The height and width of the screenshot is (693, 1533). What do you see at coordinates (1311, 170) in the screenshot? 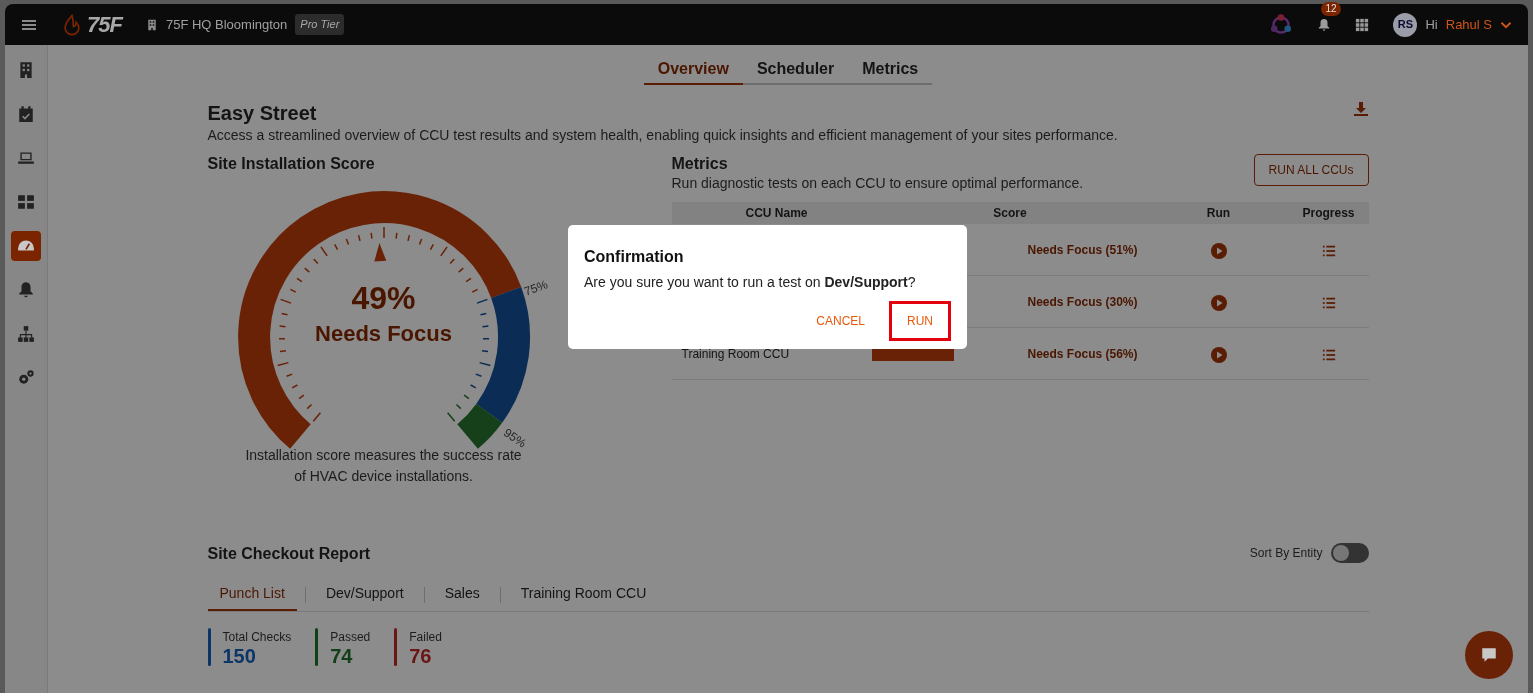
I see `run-all-button: RUN ALL CCUs` at bounding box center [1311, 170].